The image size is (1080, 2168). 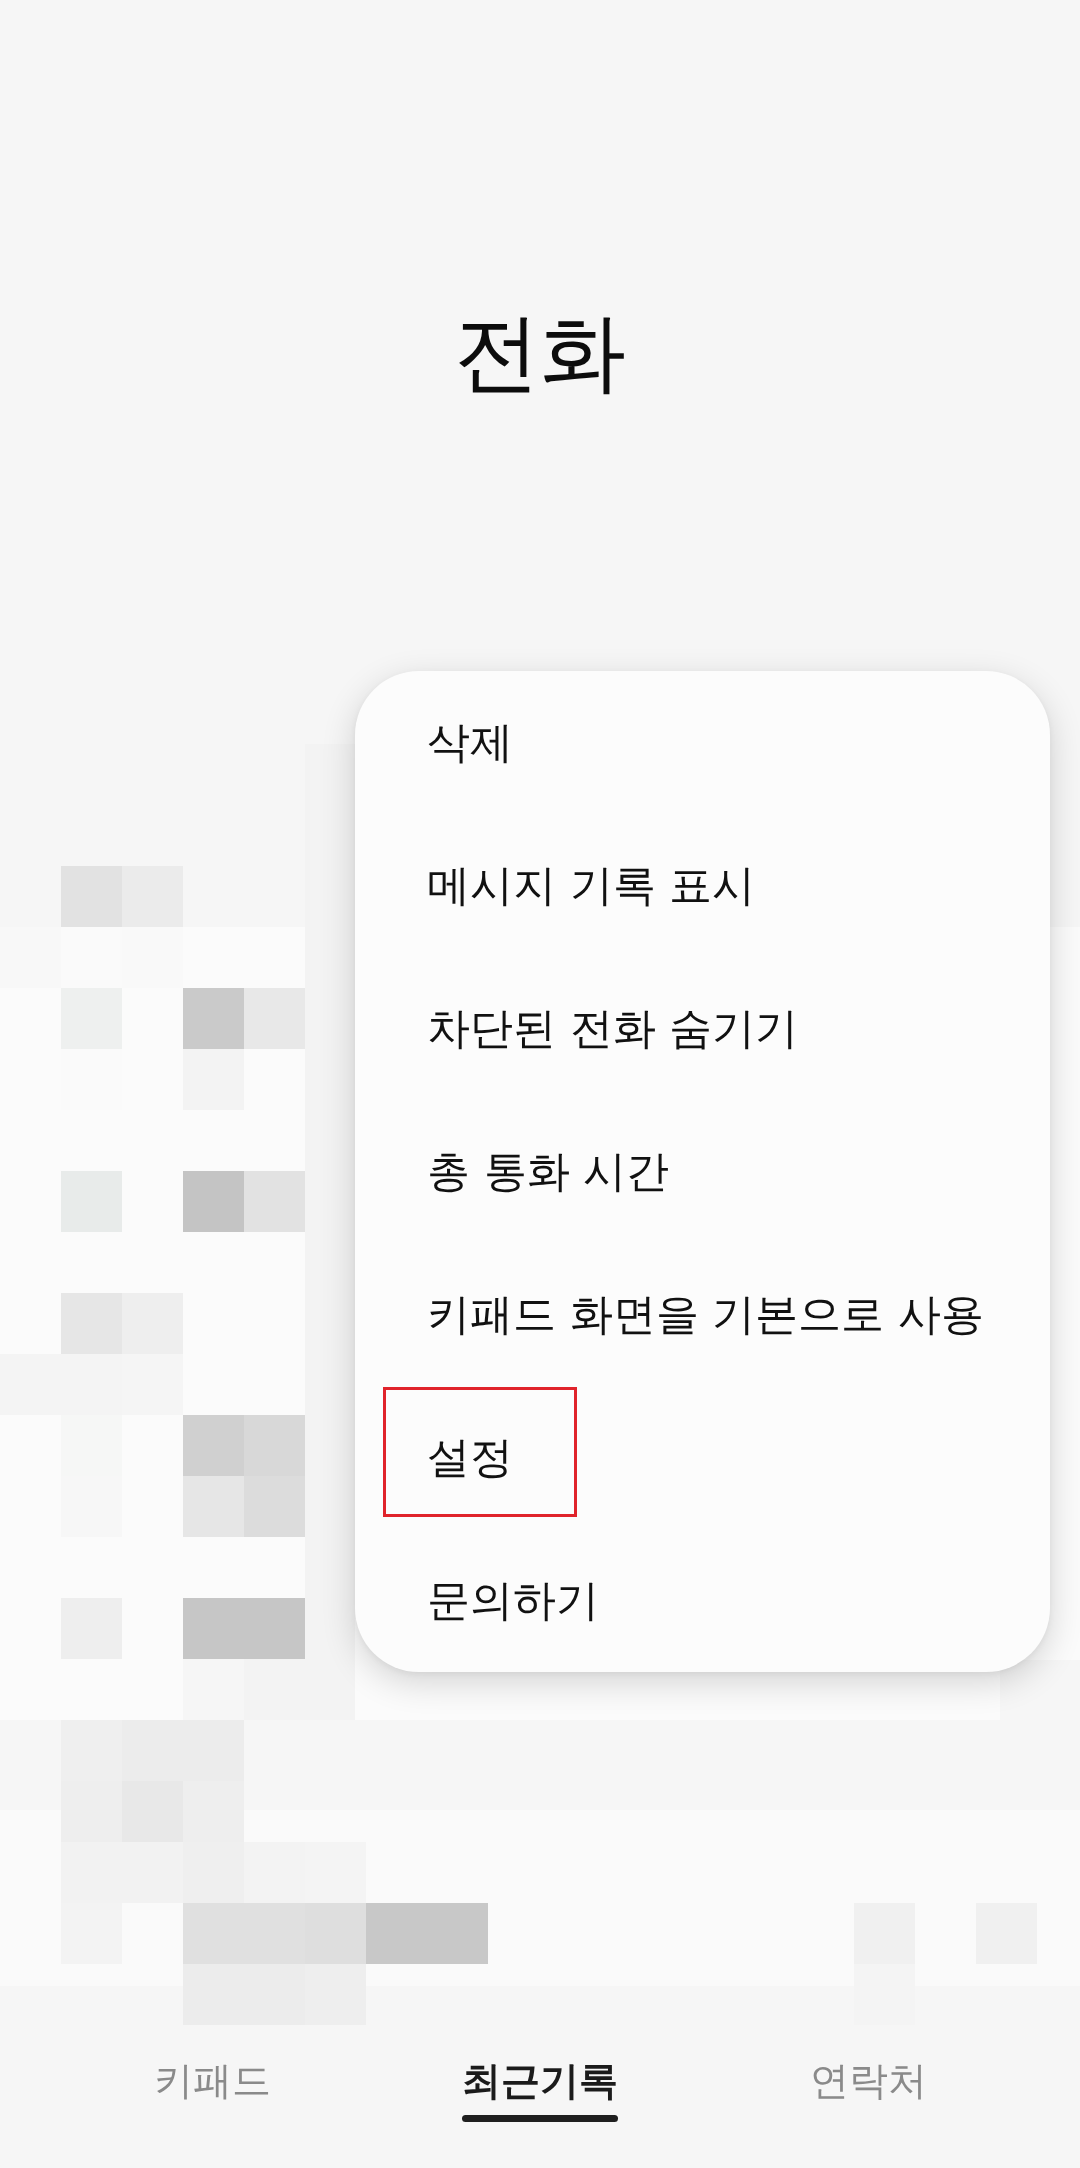 I want to click on bottom-tab: 최근기록, so click(x=540, y=2088).